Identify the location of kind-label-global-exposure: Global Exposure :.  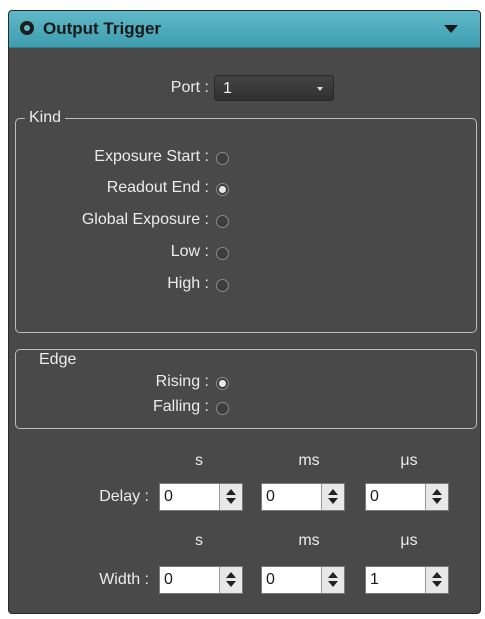
(145, 219).